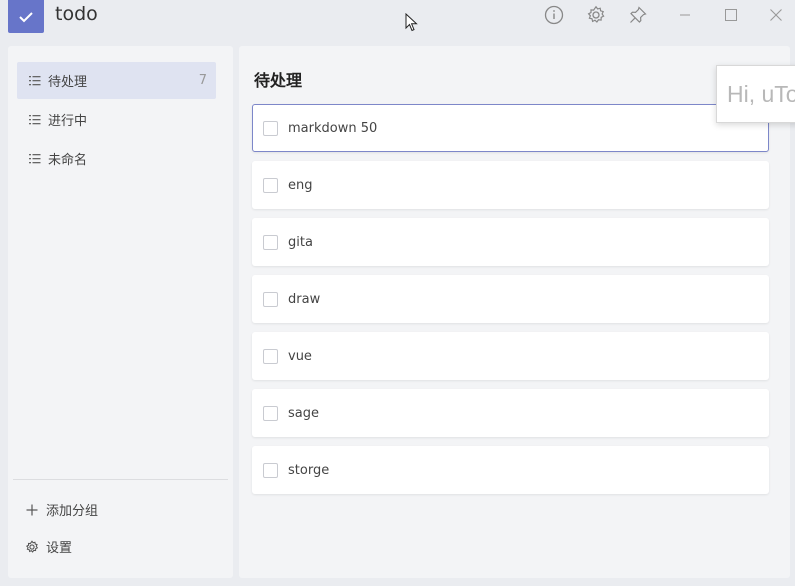  I want to click on sidebar-item-pending: 待处理 7, so click(116, 80).